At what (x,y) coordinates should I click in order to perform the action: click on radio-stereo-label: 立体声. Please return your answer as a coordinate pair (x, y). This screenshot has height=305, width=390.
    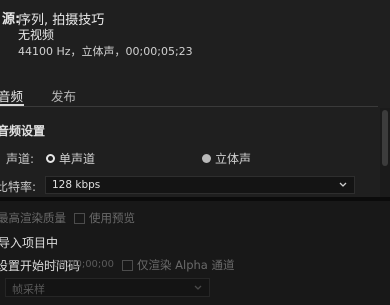
    Looking at the image, I should click on (233, 159).